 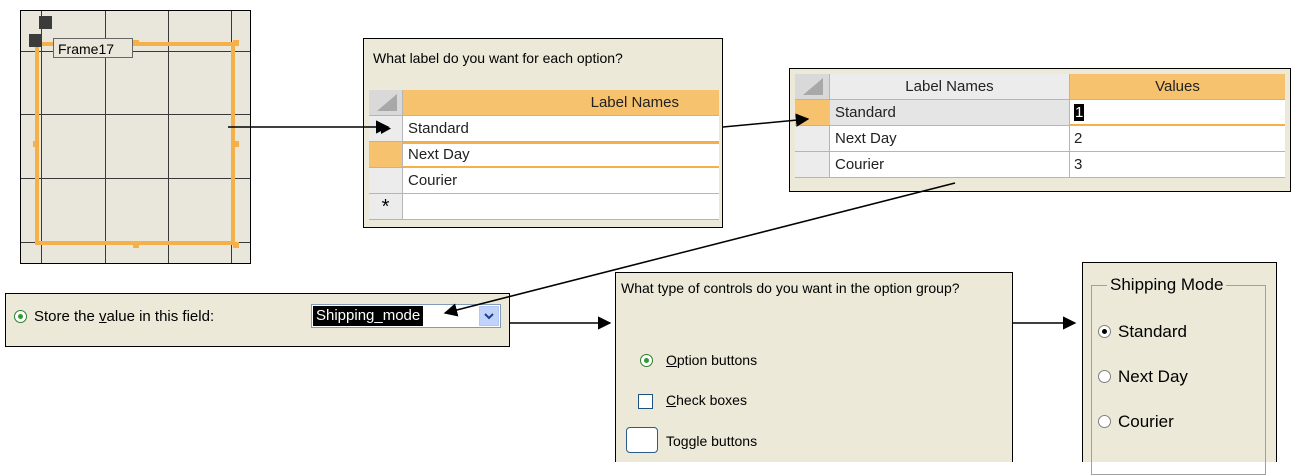 I want to click on label-text: ption buttons, so click(x=717, y=360).